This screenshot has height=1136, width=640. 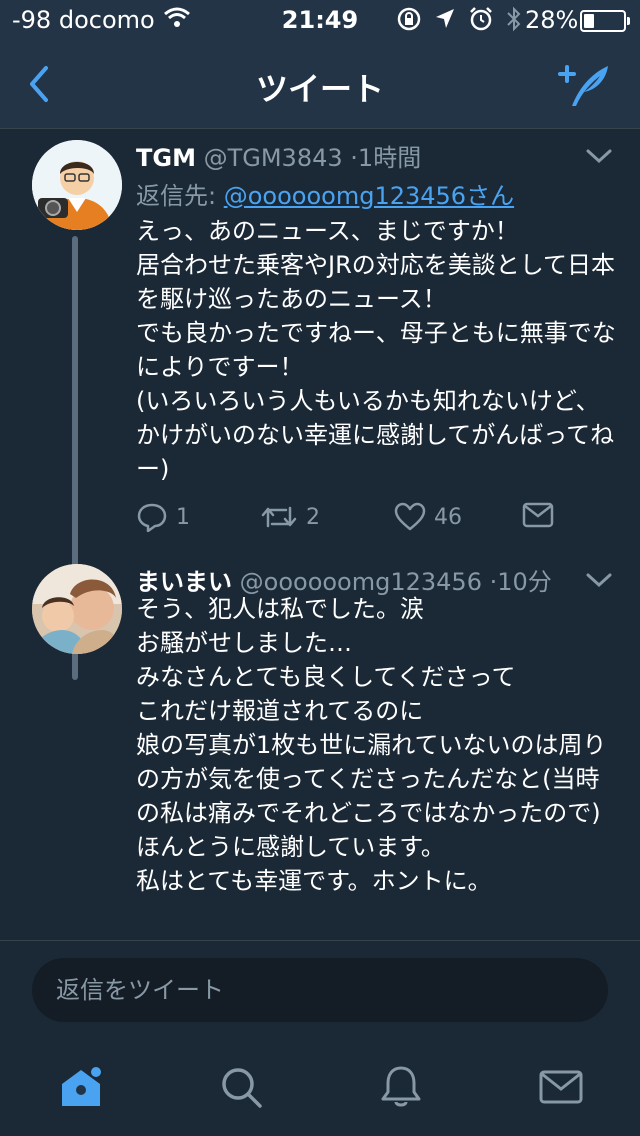 What do you see at coordinates (389, 158) in the screenshot?
I see `tweet-time: 1時間` at bounding box center [389, 158].